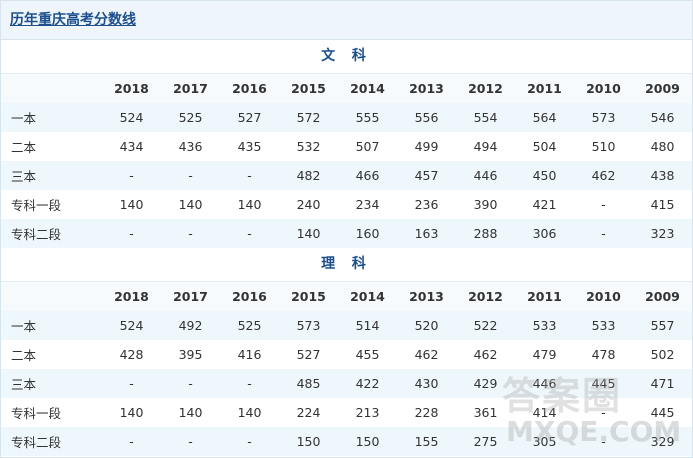 This screenshot has width=693, height=458. What do you see at coordinates (131, 146) in the screenshot?
I see `score-cell: 434` at bounding box center [131, 146].